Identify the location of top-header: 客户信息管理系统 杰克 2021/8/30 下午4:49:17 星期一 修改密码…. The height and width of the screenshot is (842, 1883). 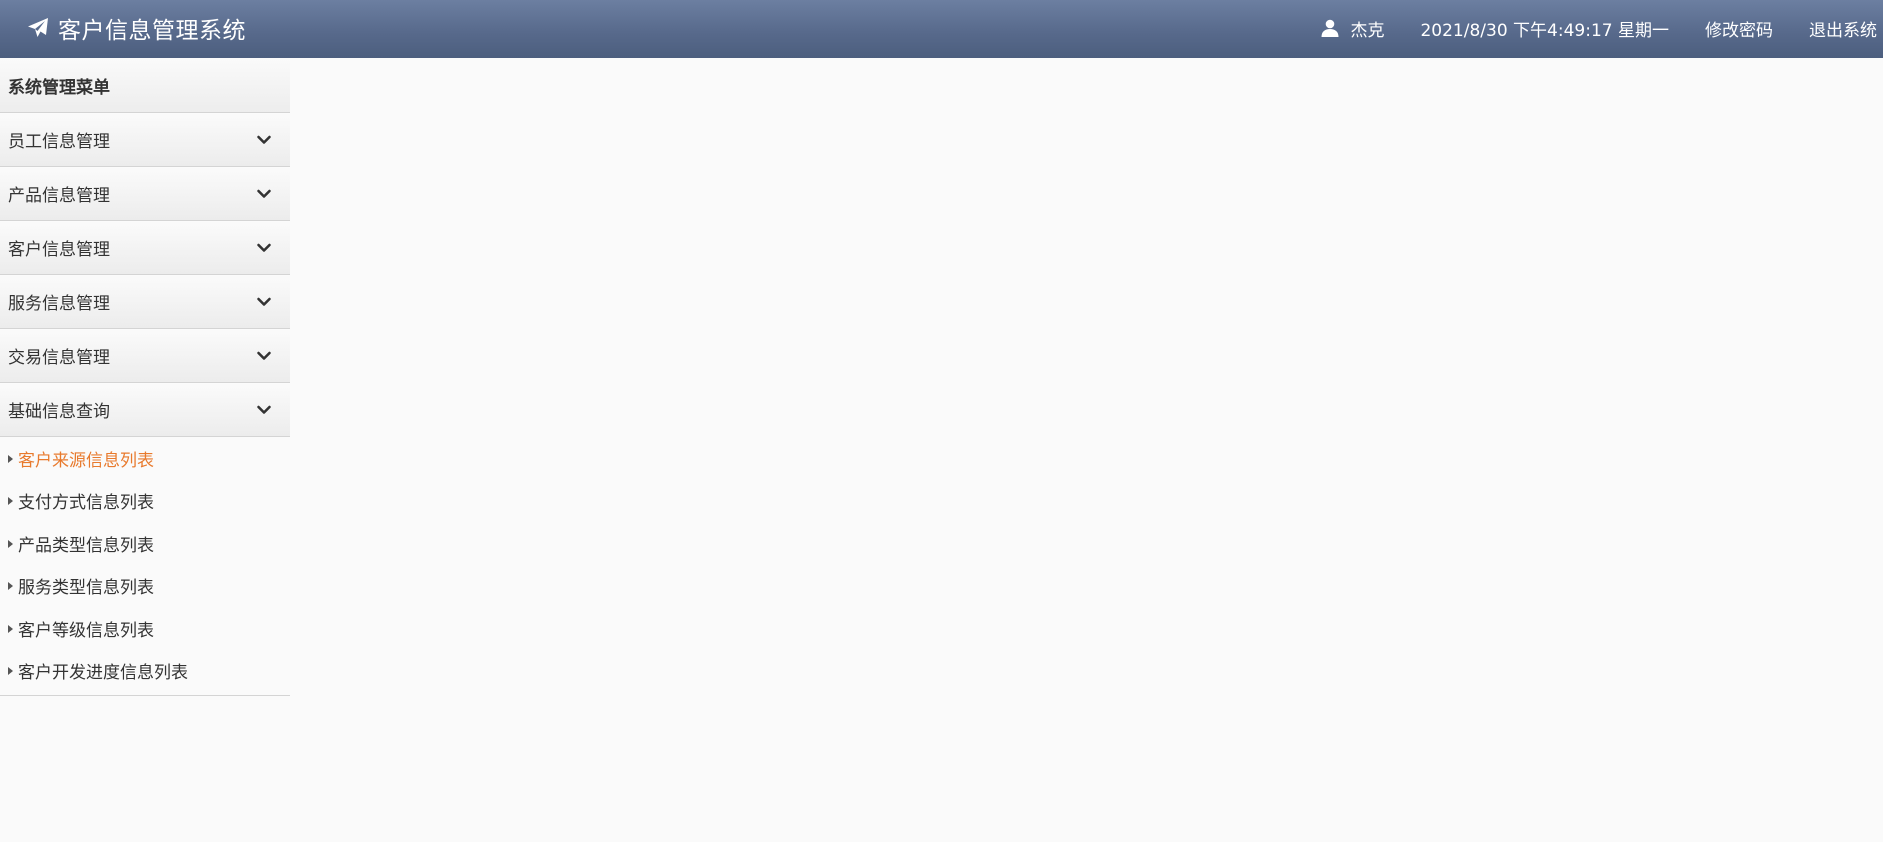
(941, 29).